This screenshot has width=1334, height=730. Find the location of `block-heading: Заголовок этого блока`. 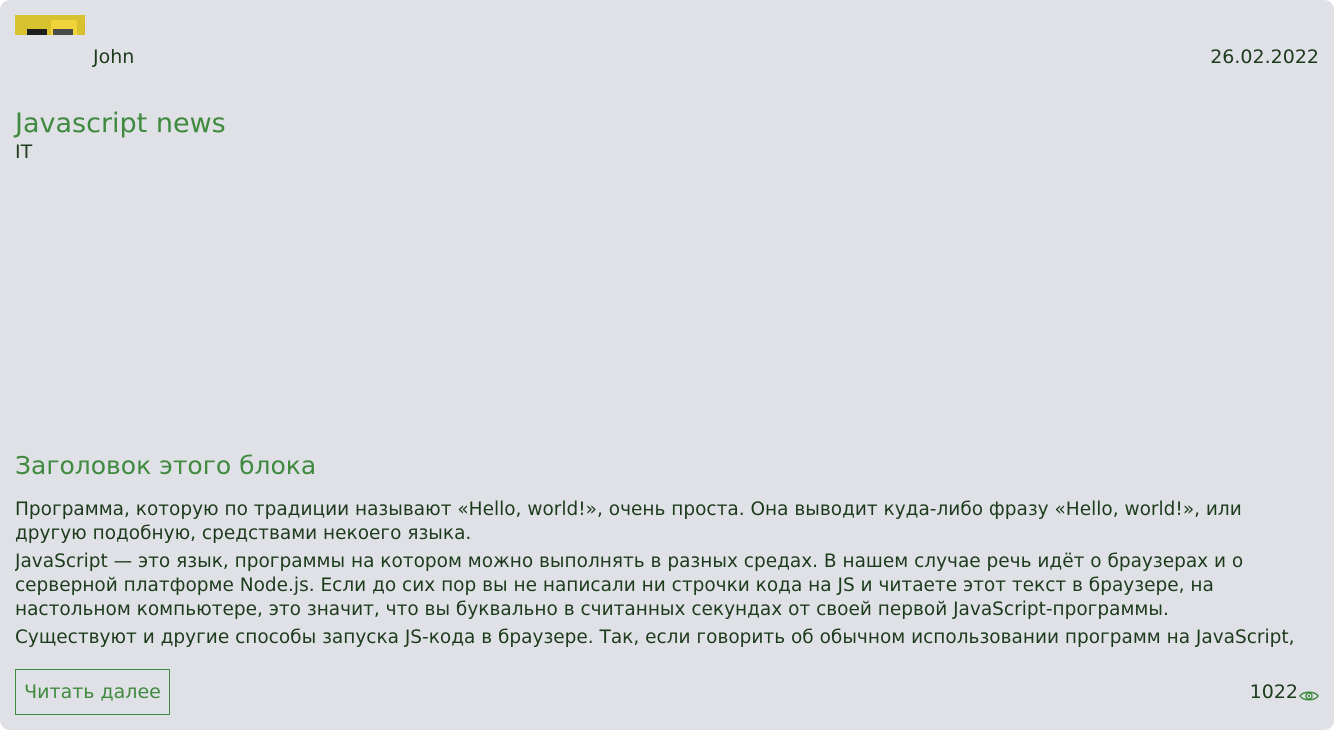

block-heading: Заголовок этого блока is located at coordinates (166, 465).